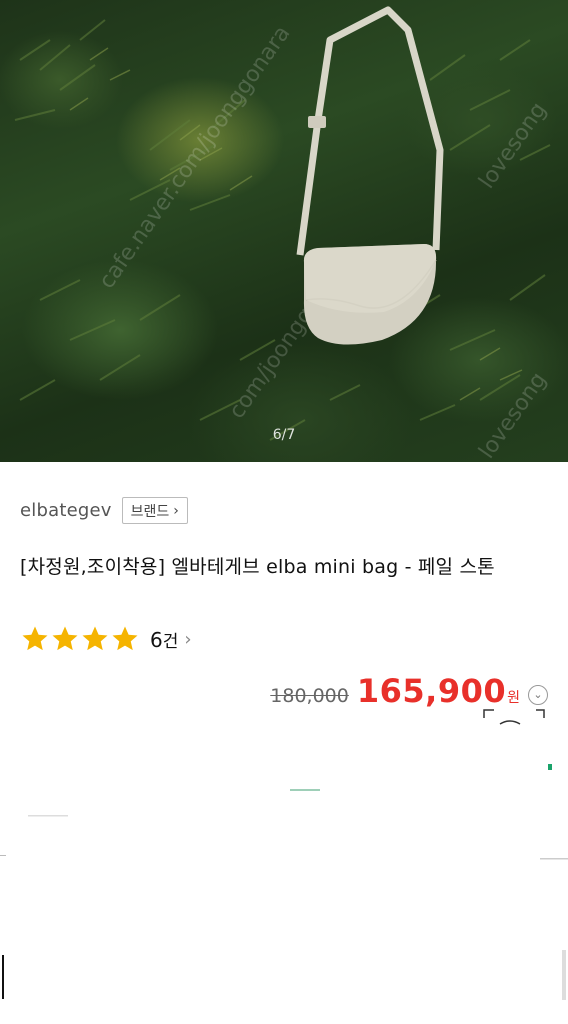  What do you see at coordinates (257, 567) in the screenshot?
I see `product-title: [차정원,조이착용] 엘바테게브 elba mini bag - 페일 스톤` at bounding box center [257, 567].